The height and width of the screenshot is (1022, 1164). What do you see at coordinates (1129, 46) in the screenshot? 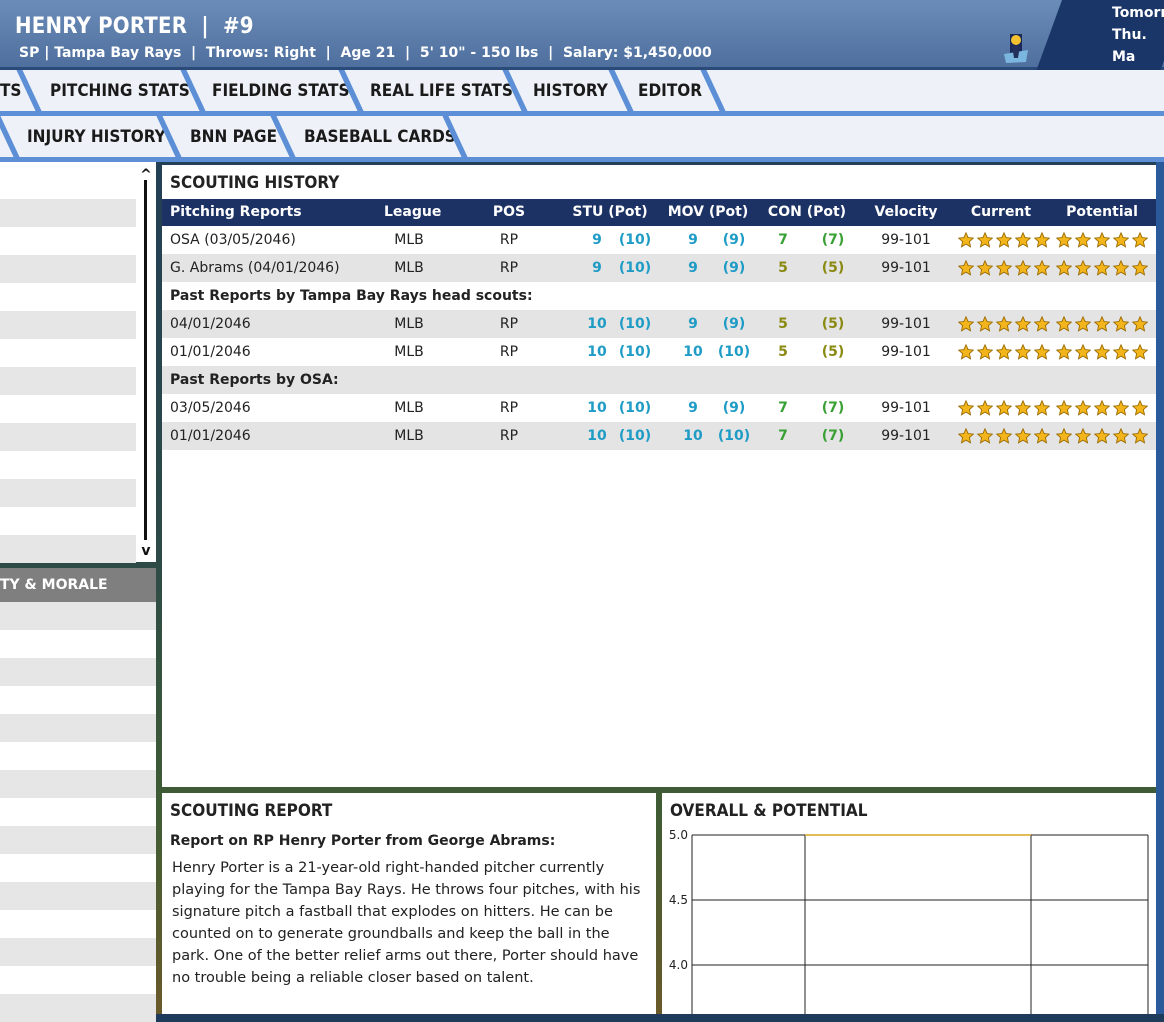
I see `current-date: Thu. Ma` at bounding box center [1129, 46].